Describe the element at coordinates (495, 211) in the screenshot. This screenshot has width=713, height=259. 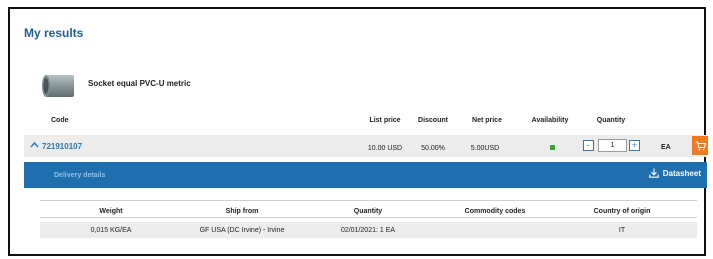
I see `column-header-commodity-codes: Commodity codes` at that location.